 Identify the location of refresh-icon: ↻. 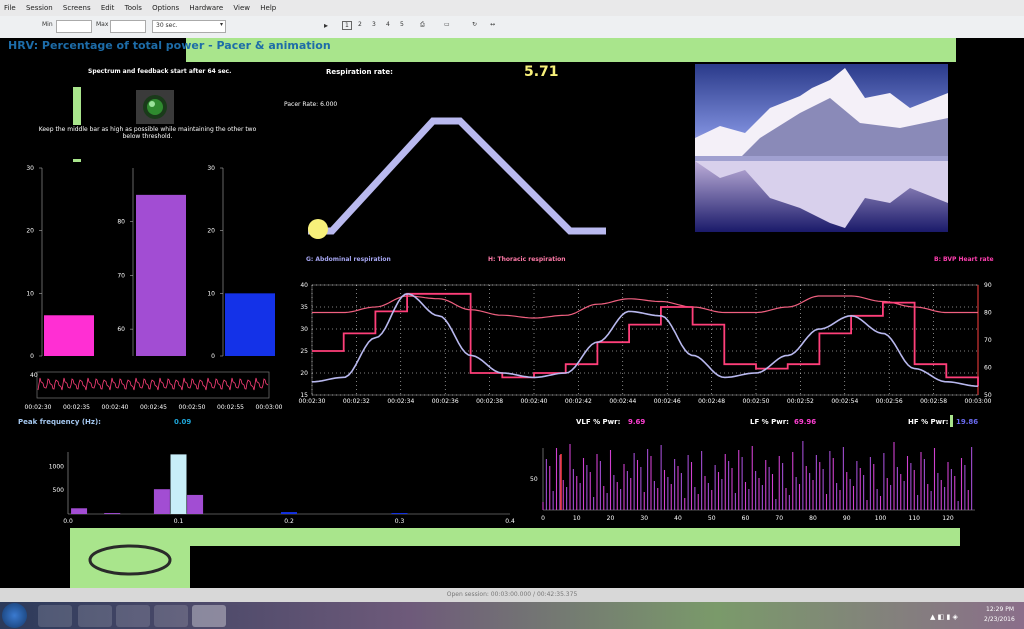
(474, 24).